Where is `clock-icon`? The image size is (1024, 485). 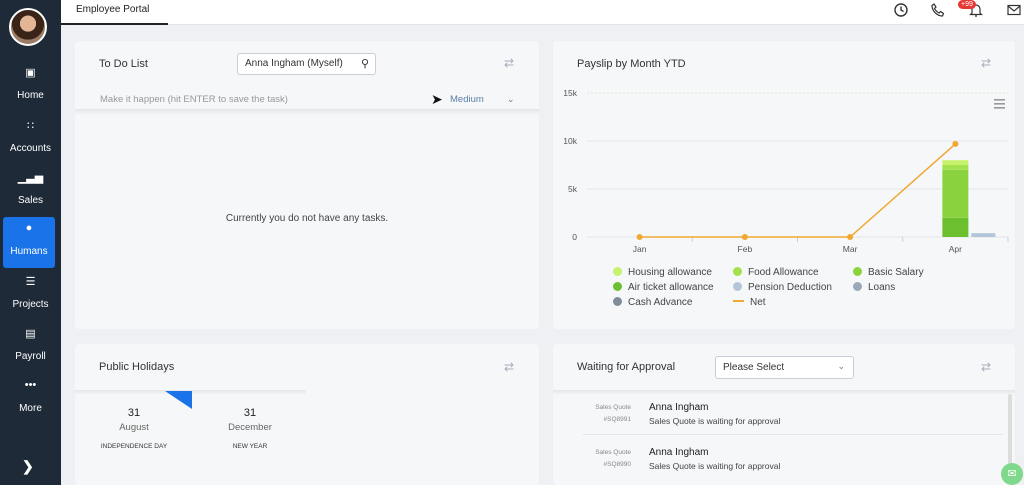
clock-icon is located at coordinates (901, 10).